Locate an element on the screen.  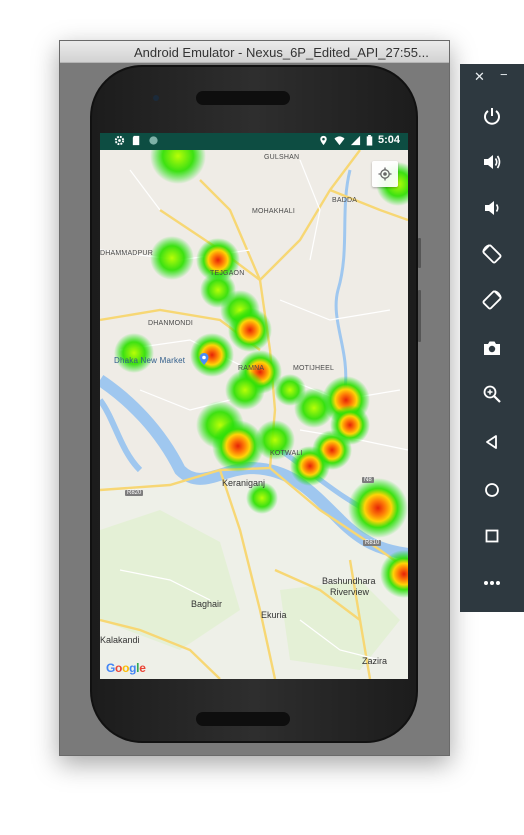
map-label-motijheel: MOTIJHEEL is located at coordinates (314, 368).